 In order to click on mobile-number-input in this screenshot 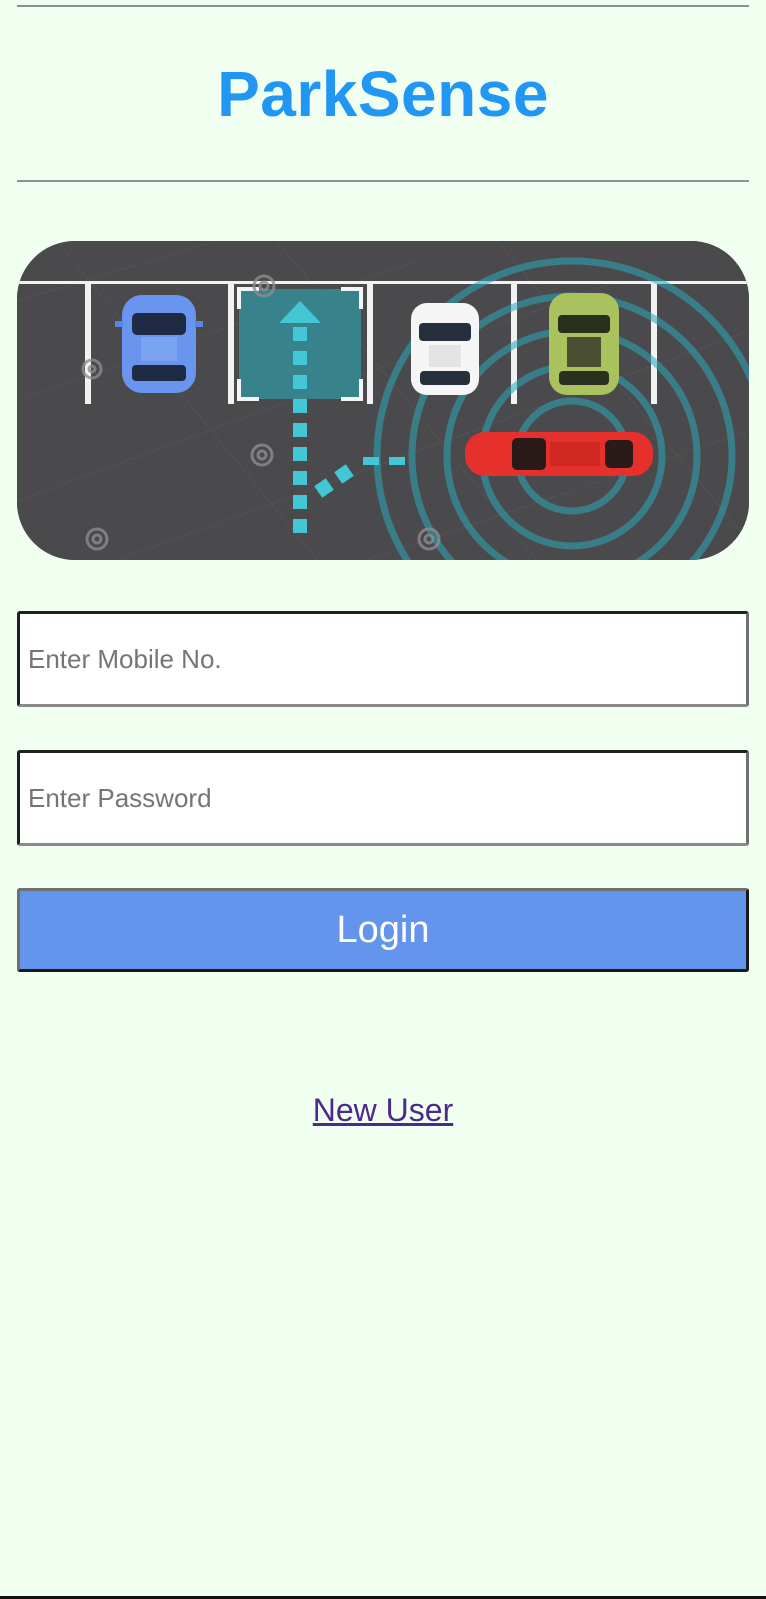, I will do `click(383, 659)`.